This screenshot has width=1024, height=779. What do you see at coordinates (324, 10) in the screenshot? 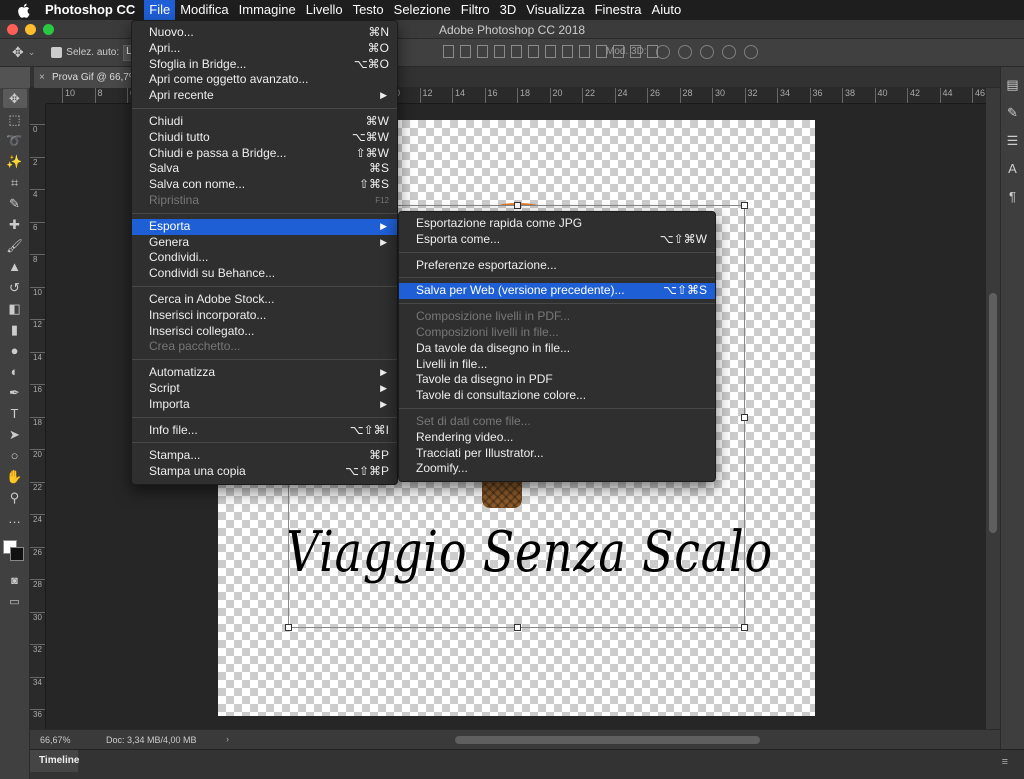
I see `menu-livello: Livello` at bounding box center [324, 10].